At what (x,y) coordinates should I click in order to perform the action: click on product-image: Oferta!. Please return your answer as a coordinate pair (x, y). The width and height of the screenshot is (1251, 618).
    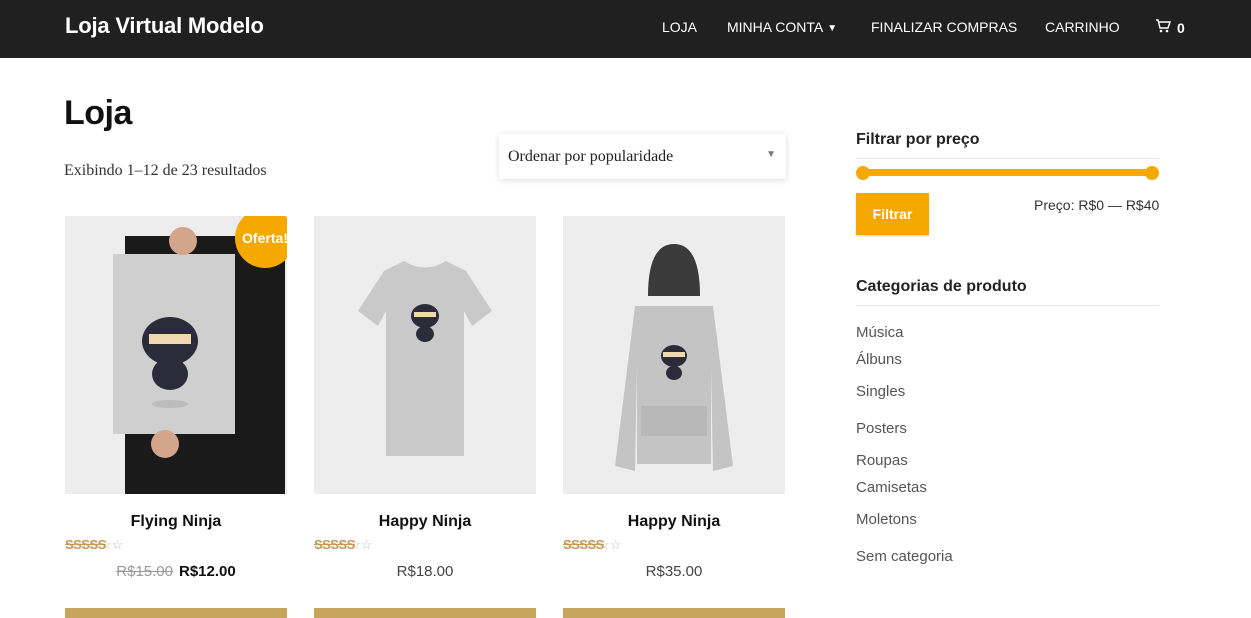
    Looking at the image, I should click on (176, 355).